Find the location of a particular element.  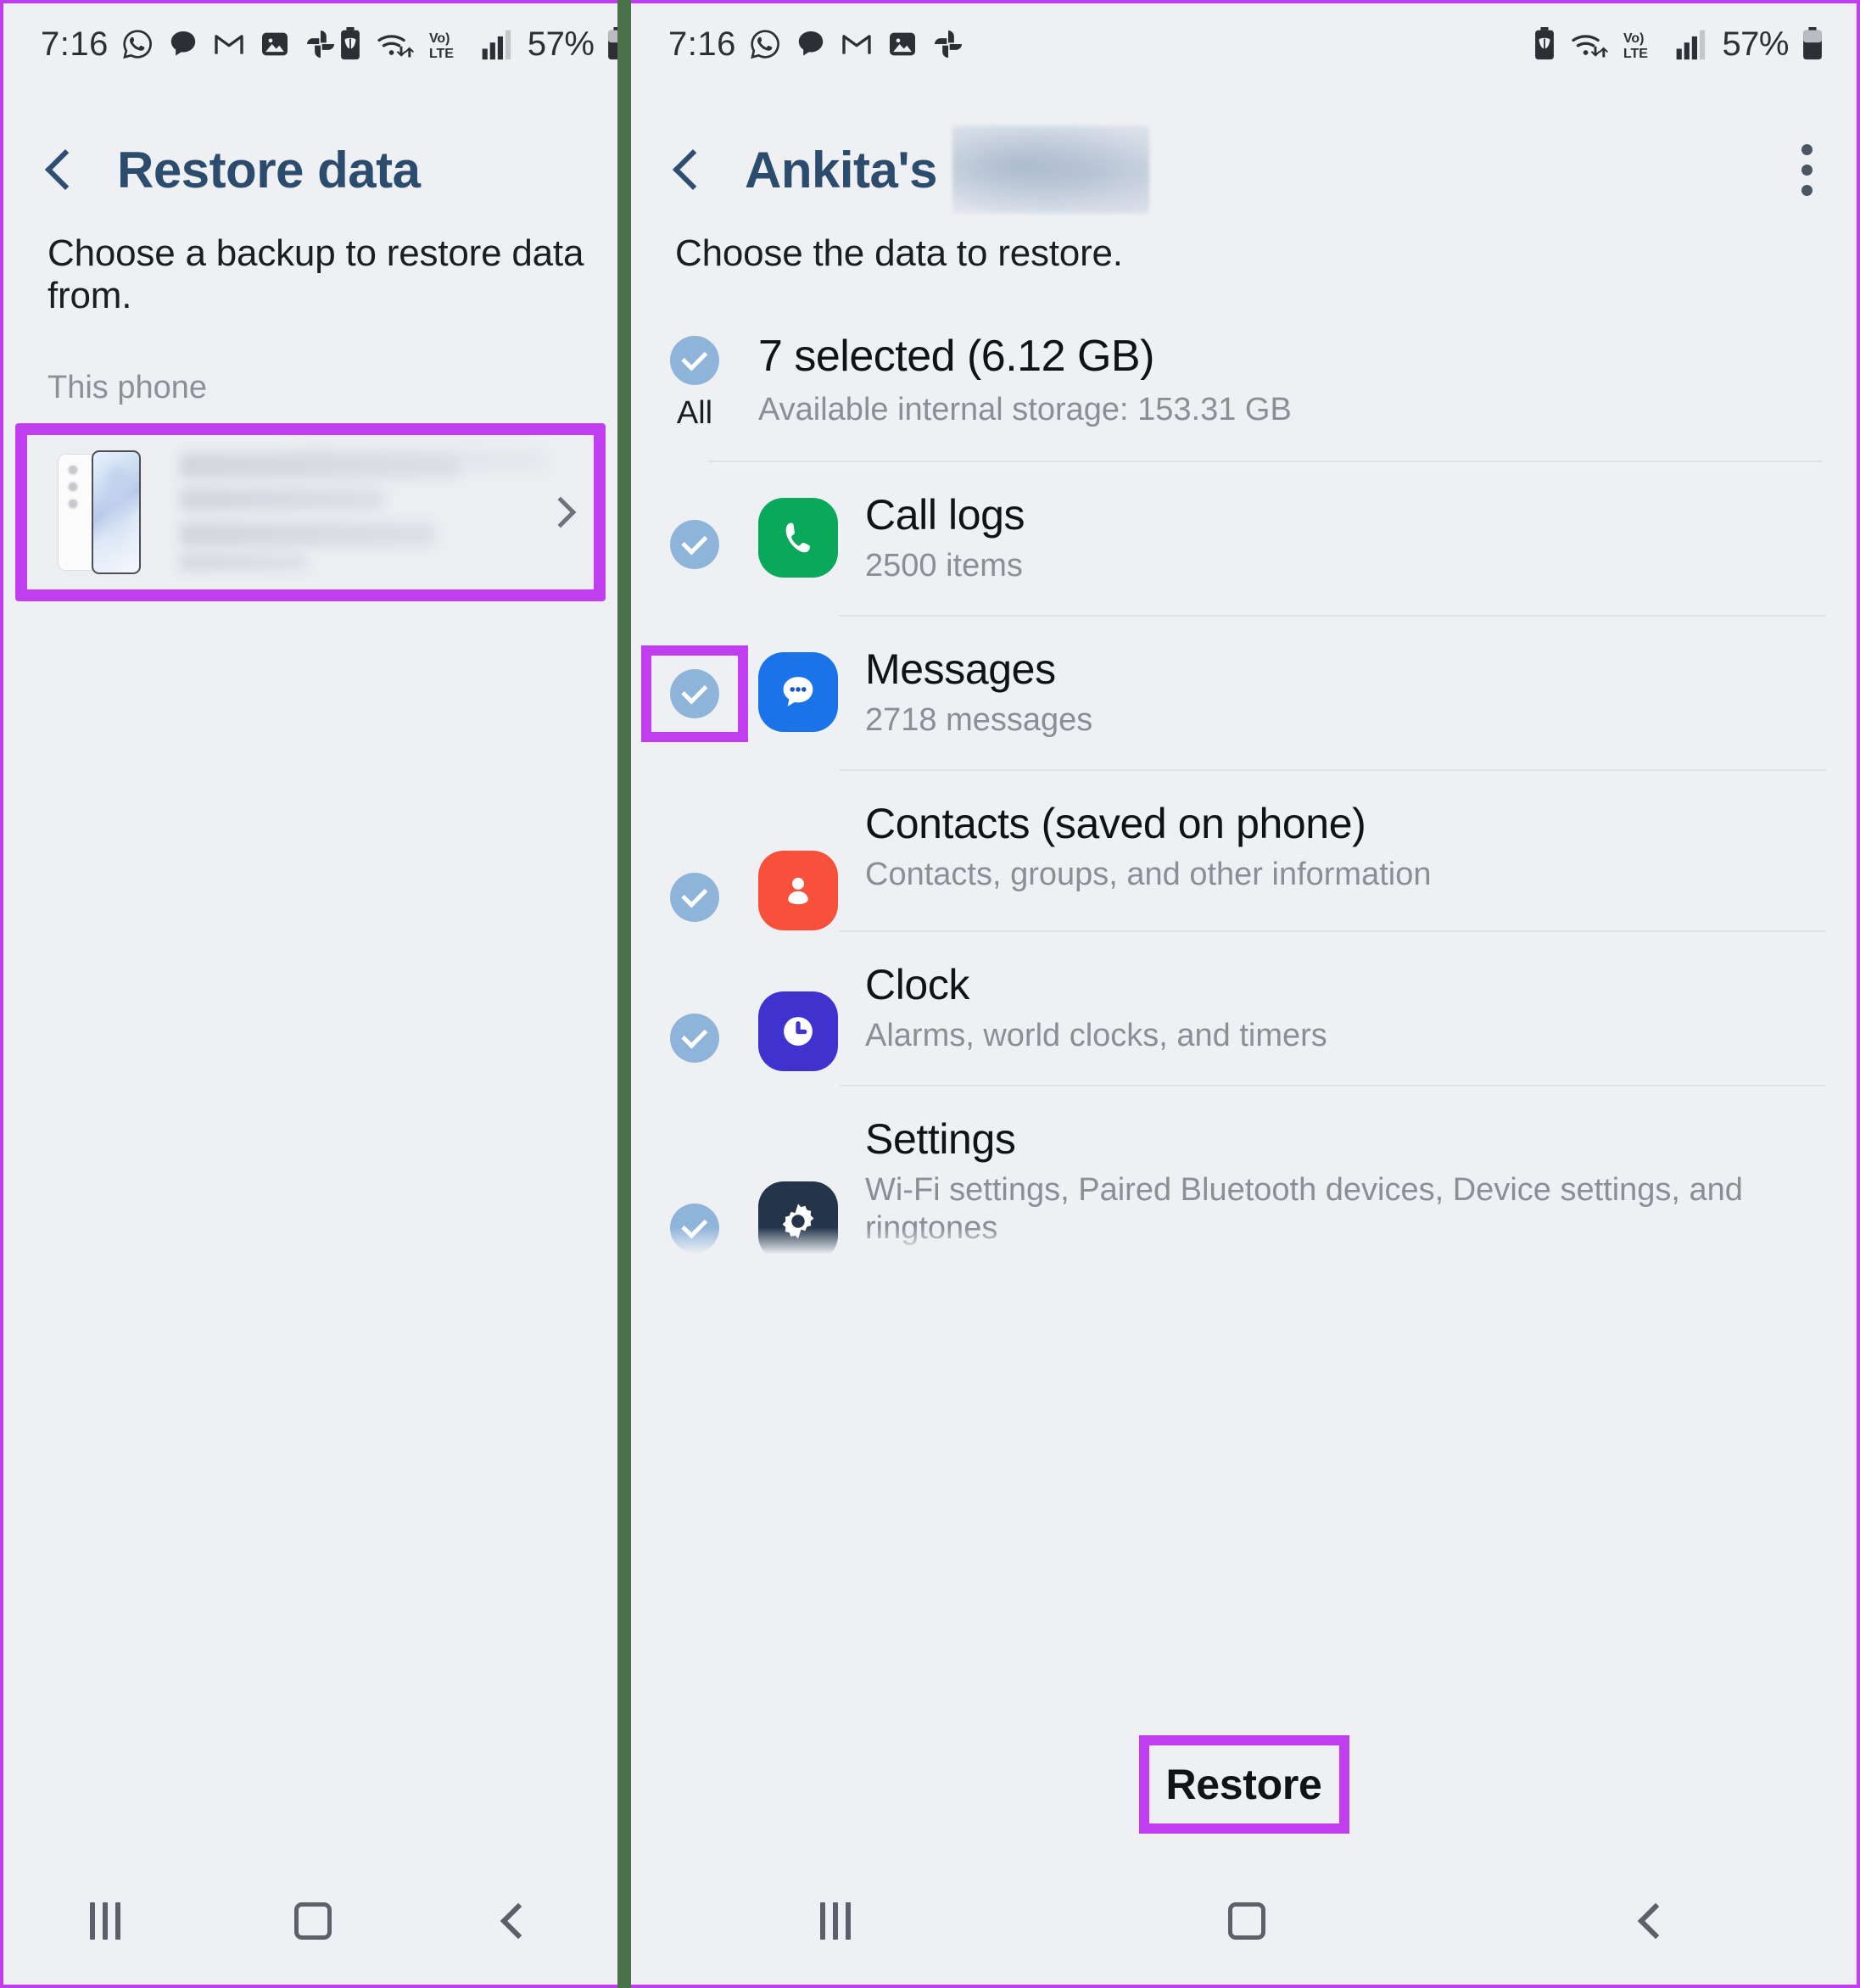

left-subtitle: Choose a backup to restore data from. is located at coordinates (315, 274).